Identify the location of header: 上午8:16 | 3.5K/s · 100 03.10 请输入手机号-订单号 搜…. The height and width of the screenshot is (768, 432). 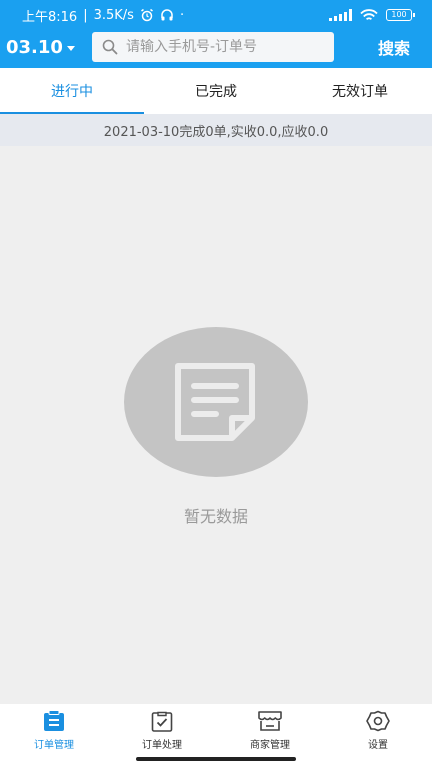
(216, 34).